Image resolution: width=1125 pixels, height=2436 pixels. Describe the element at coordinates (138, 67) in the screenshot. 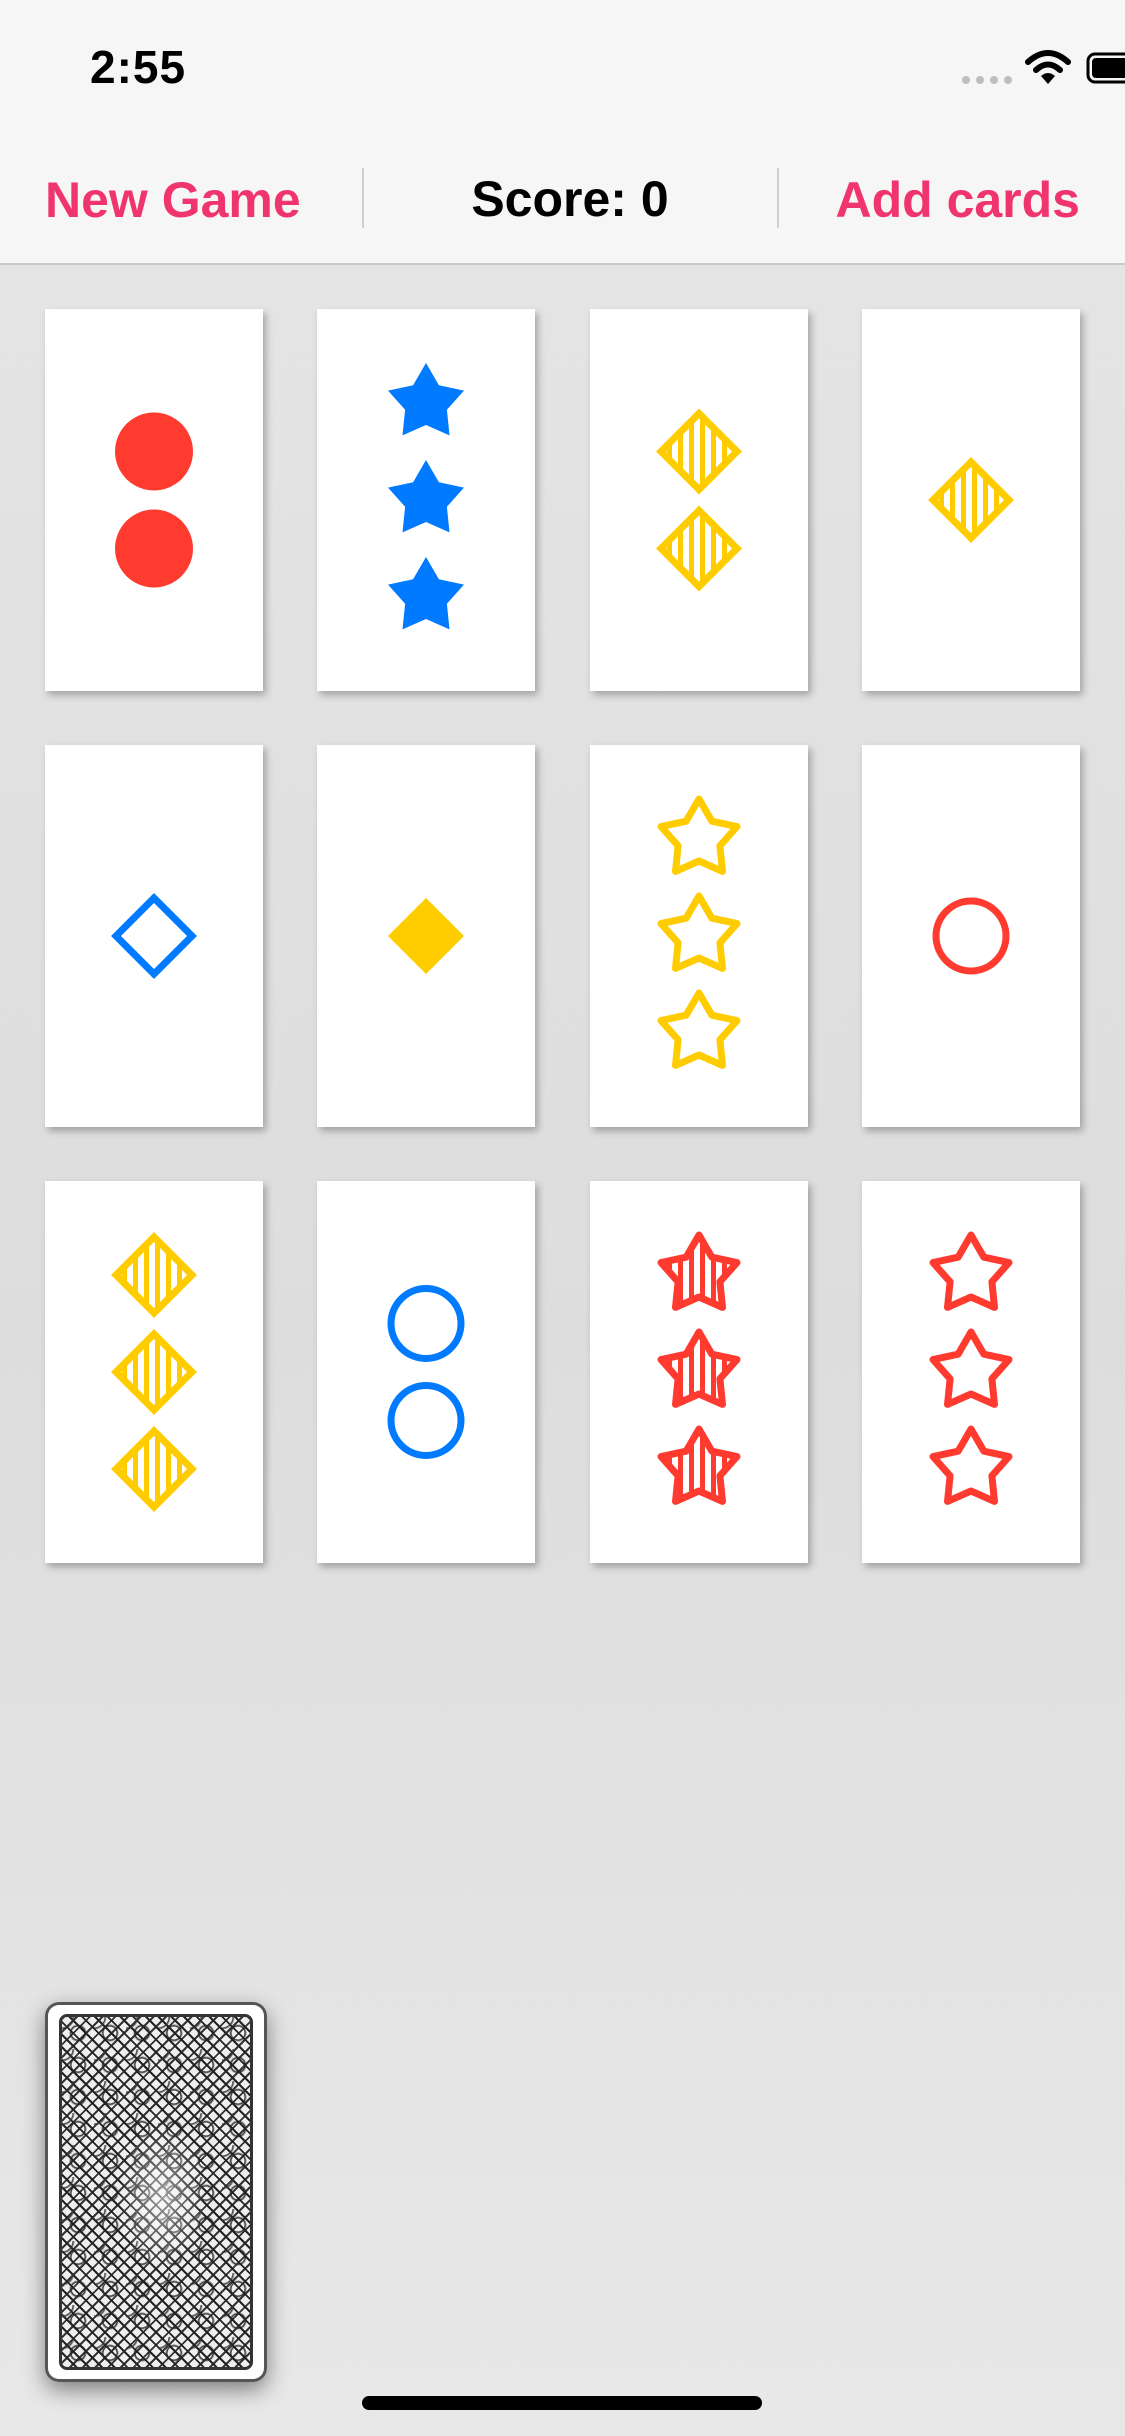

I see `status-time: 2:55` at that location.